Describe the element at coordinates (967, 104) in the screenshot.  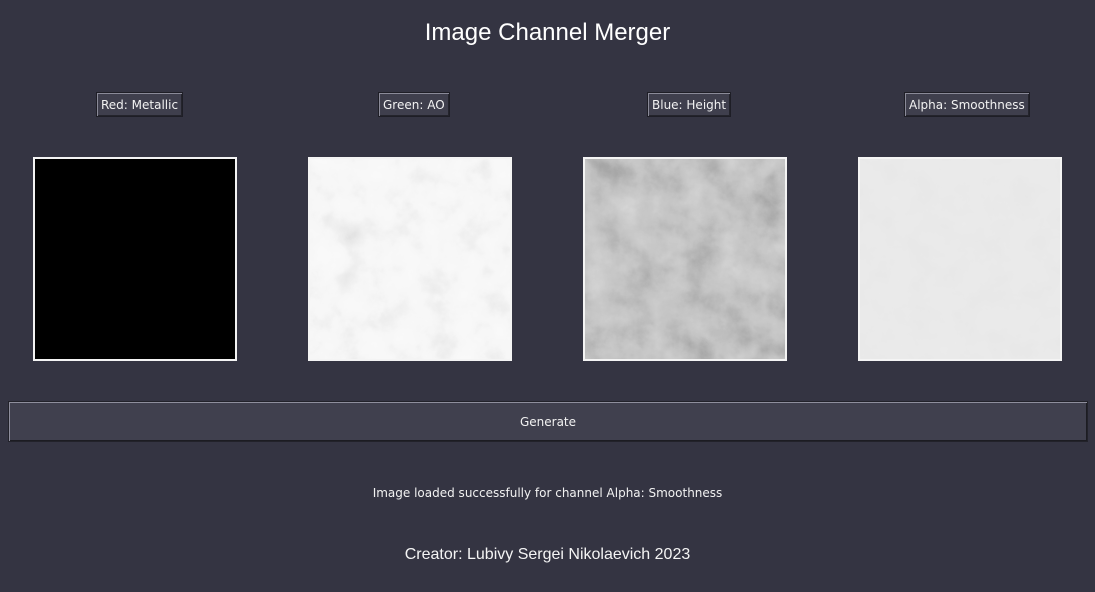
I see `load-alpha-channel-button: Alpha: Smoothness` at that location.